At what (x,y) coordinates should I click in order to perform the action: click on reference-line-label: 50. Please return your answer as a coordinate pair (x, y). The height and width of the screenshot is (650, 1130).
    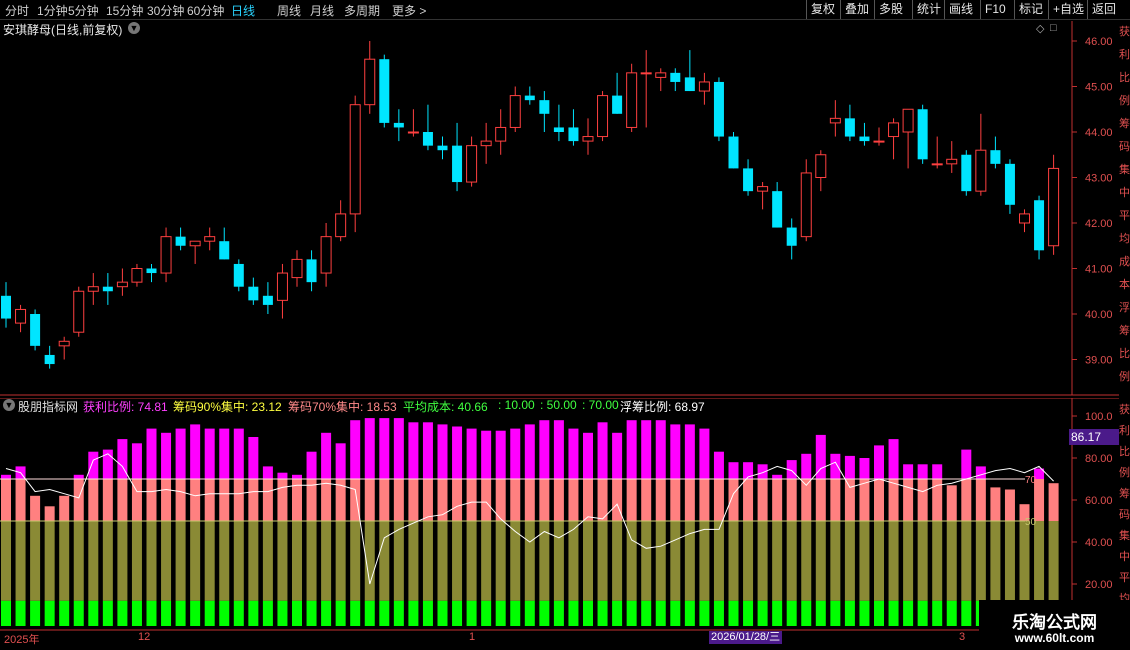
    Looking at the image, I should click on (1031, 522).